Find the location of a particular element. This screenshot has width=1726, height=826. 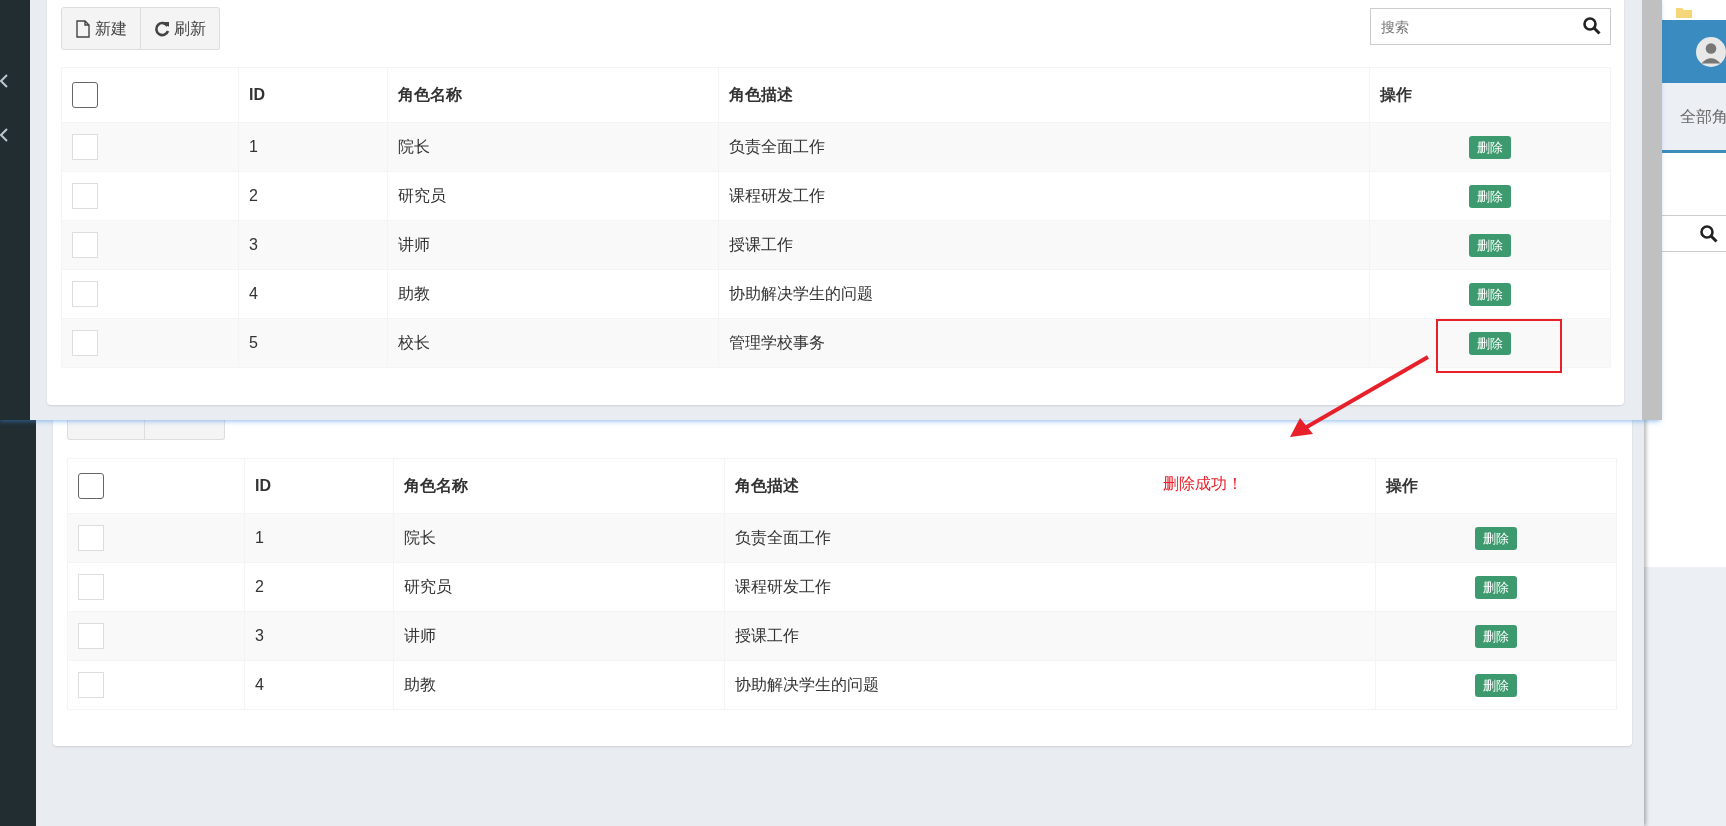

success-message: 删除成功！ is located at coordinates (1203, 484).